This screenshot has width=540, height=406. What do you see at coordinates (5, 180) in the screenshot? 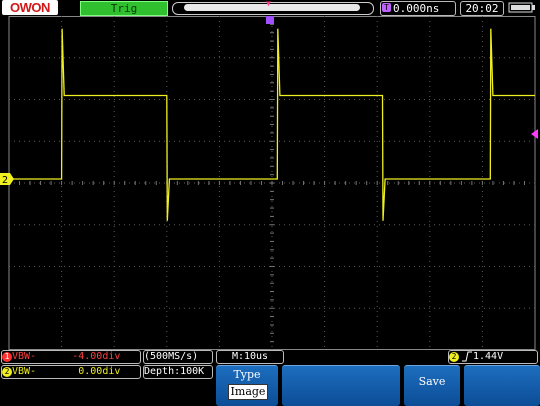
I see `channel-2-marker-label: 2` at bounding box center [5, 180].